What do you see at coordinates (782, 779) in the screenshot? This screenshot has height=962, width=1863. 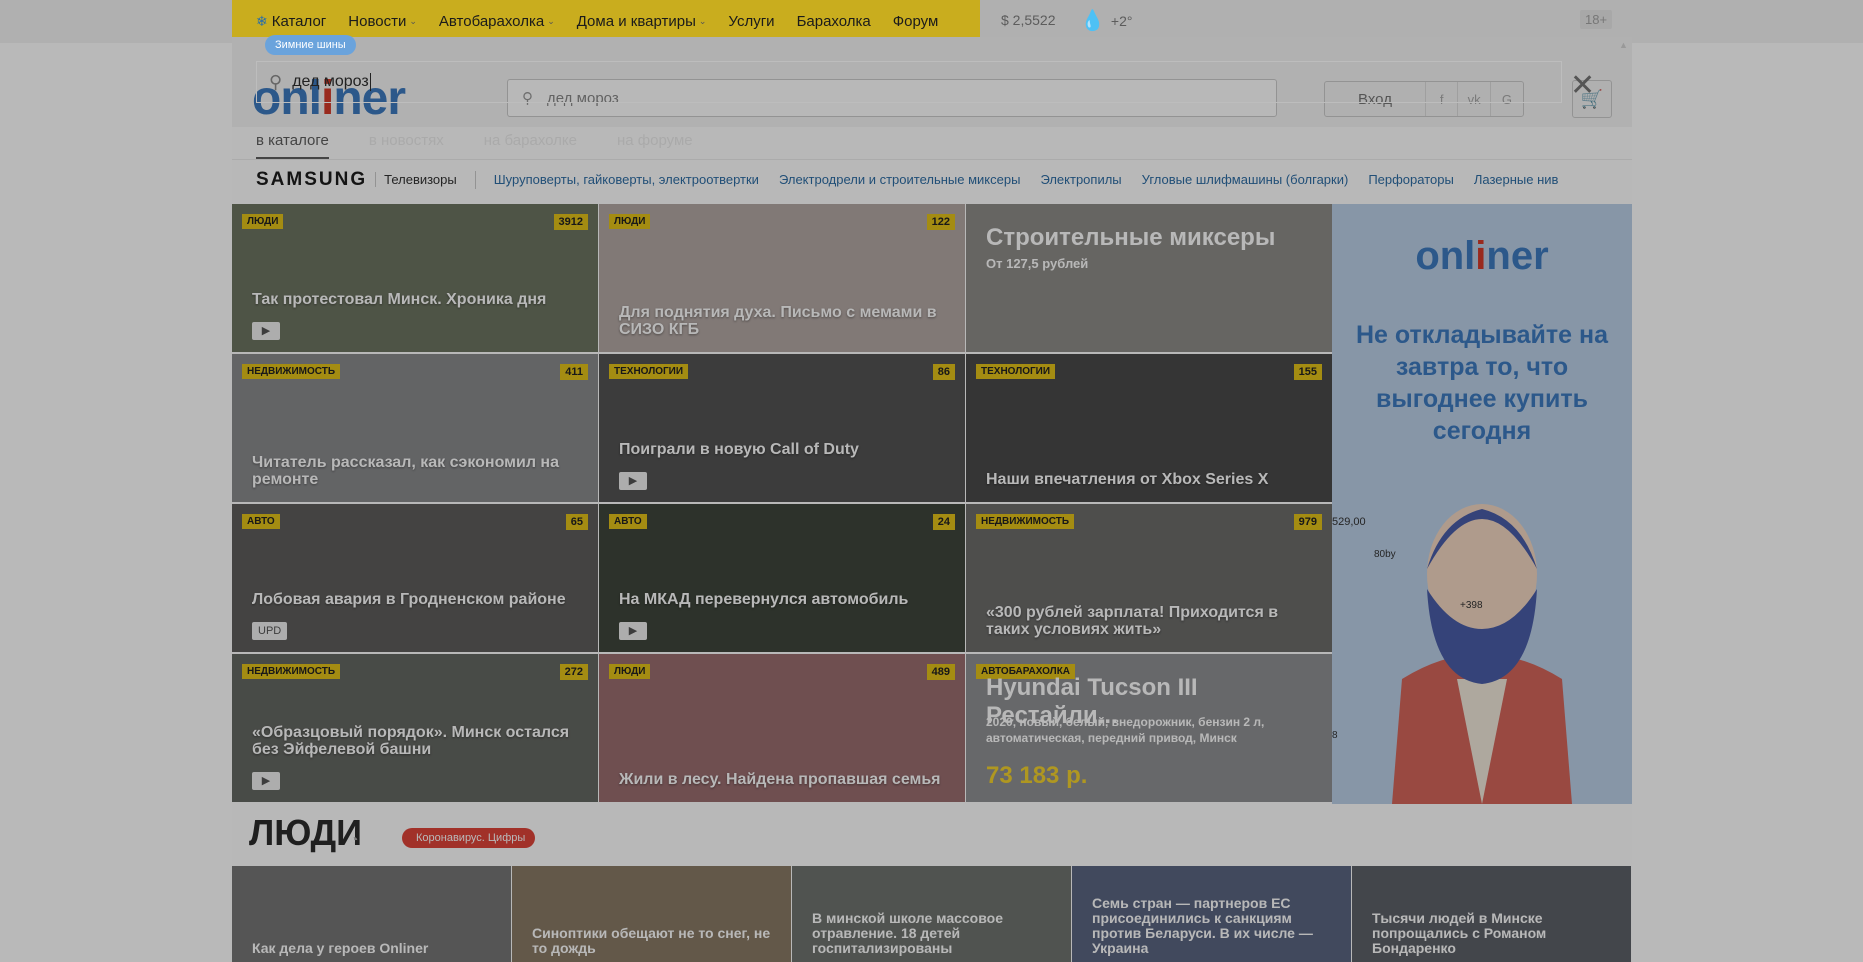 I see `news-title: Жили в лесу. Найдена пропавшая семья` at bounding box center [782, 779].